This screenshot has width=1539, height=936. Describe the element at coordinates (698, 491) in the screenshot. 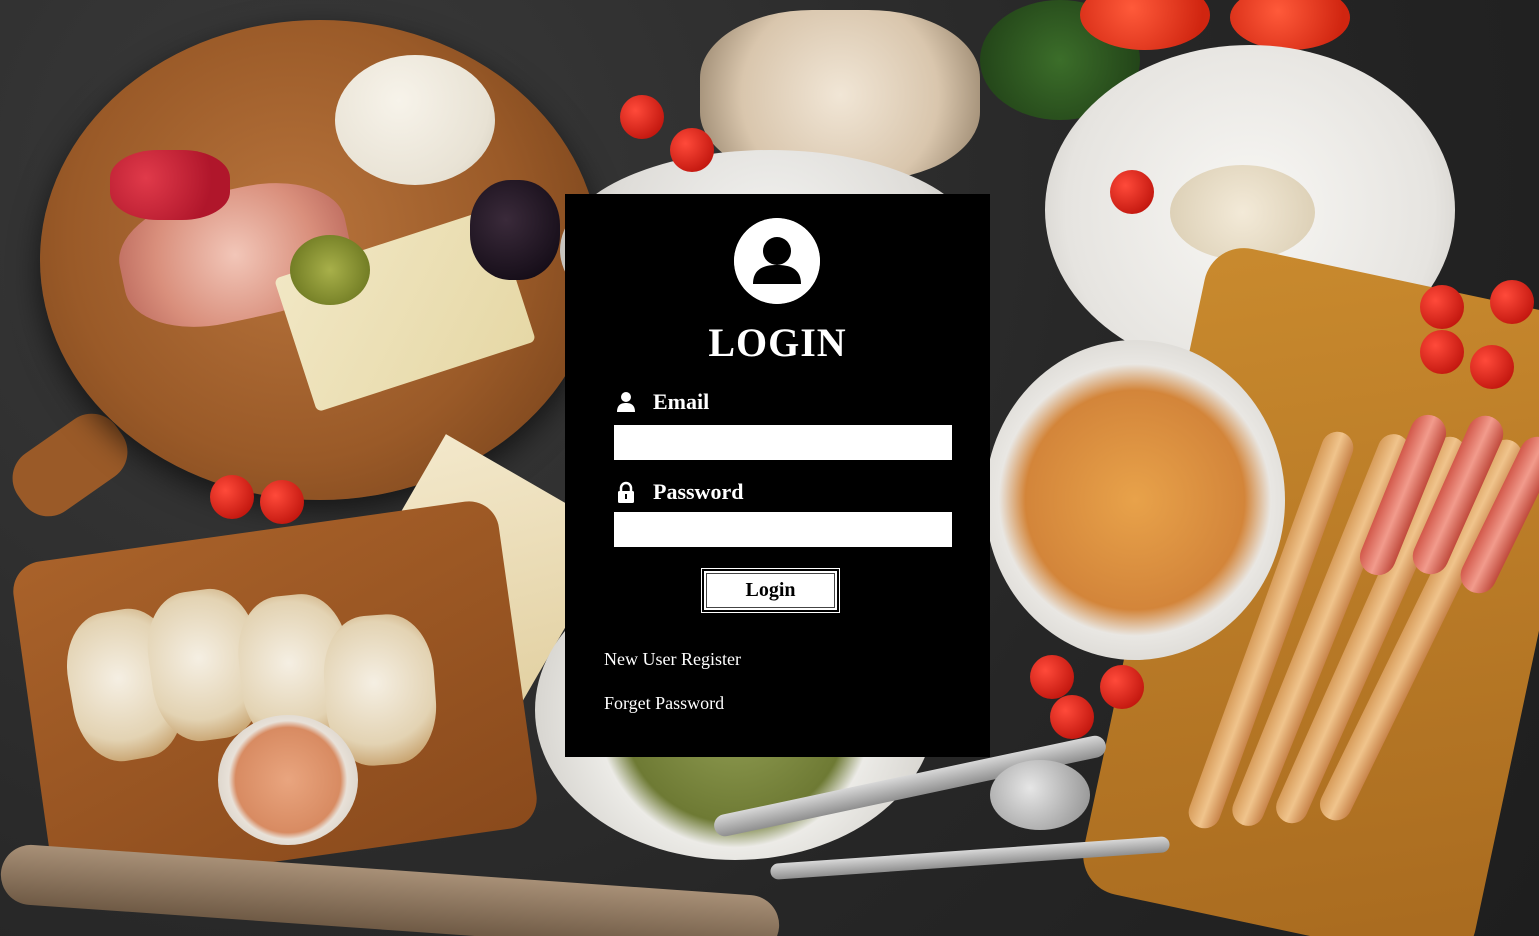

I see `password-label-text: Password` at that location.